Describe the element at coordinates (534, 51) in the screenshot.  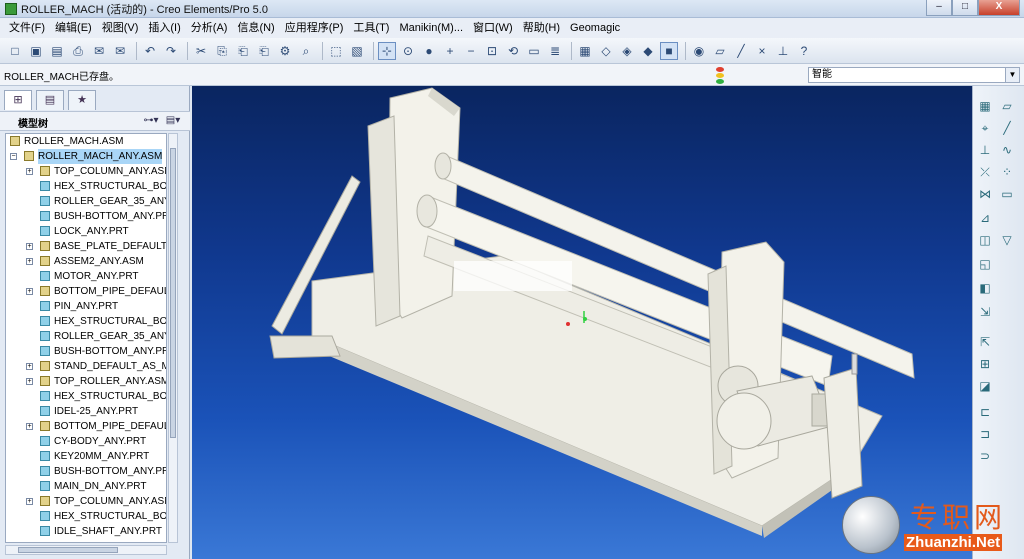
I see `saved-views-icon: ▭` at that location.